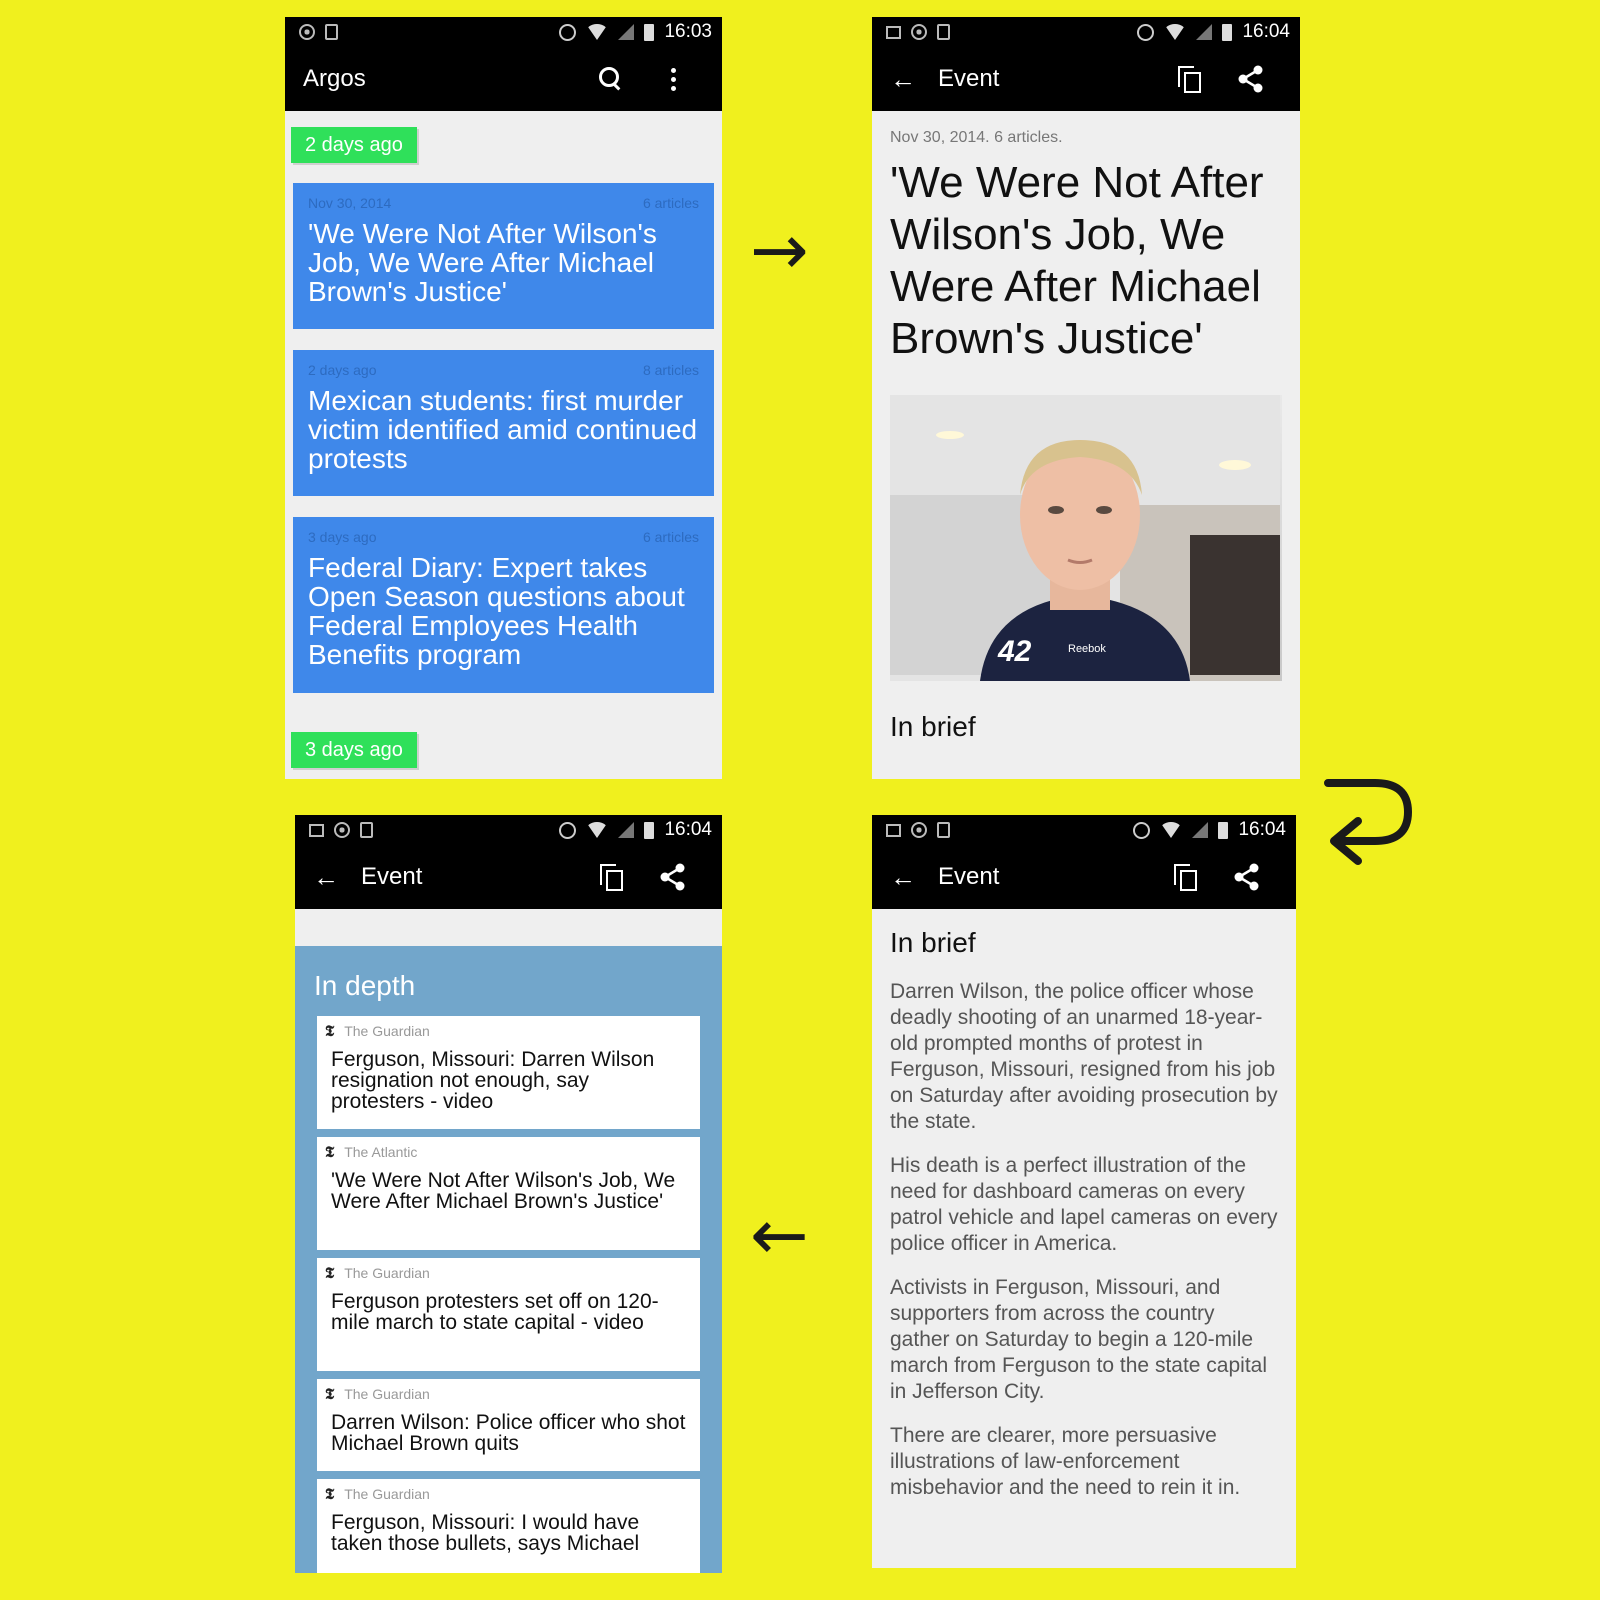 This screenshot has width=1600, height=1600. I want to click on shirt-number: 42, so click(1015, 651).